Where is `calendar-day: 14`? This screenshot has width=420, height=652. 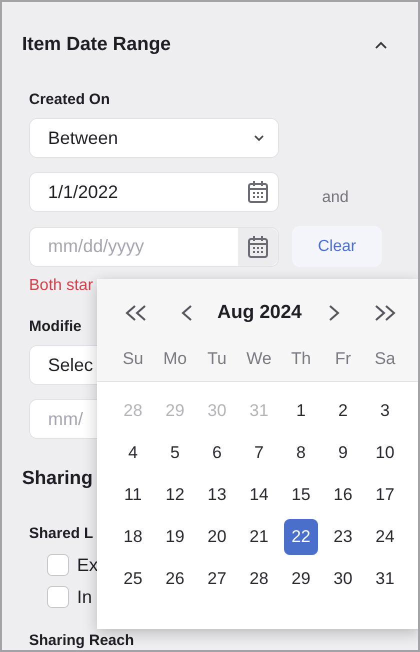 calendar-day: 14 is located at coordinates (259, 495).